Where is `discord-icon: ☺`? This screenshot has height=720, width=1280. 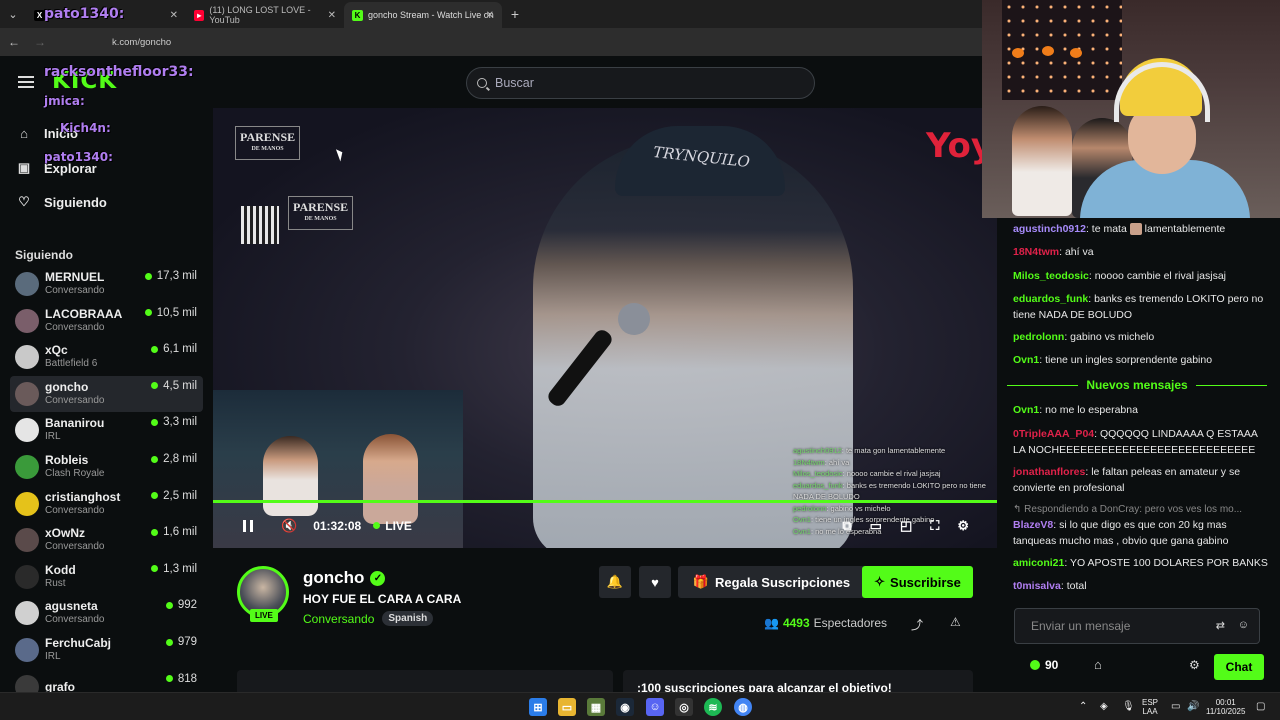 discord-icon: ☺ is located at coordinates (655, 707).